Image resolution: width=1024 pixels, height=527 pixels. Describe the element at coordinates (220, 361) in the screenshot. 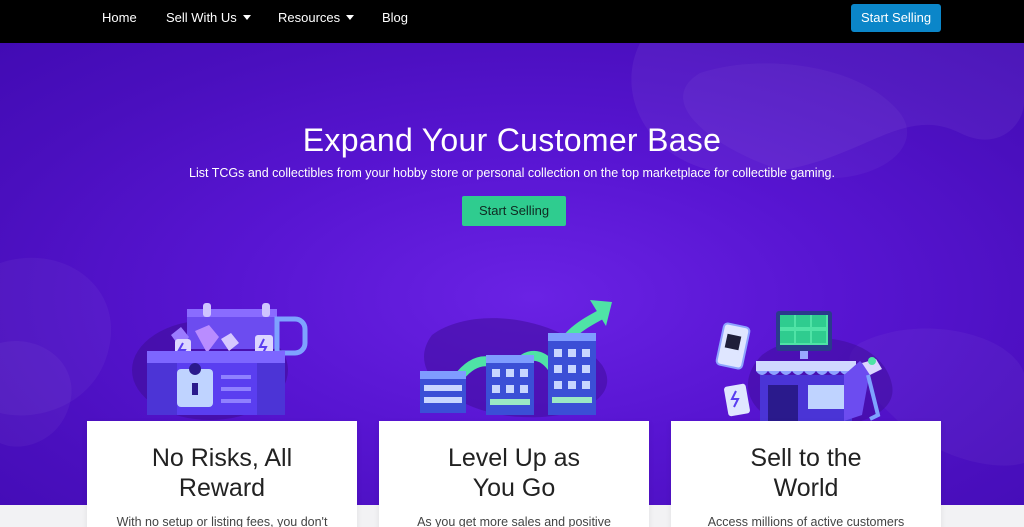

I see `treasure-chest-icon` at that location.